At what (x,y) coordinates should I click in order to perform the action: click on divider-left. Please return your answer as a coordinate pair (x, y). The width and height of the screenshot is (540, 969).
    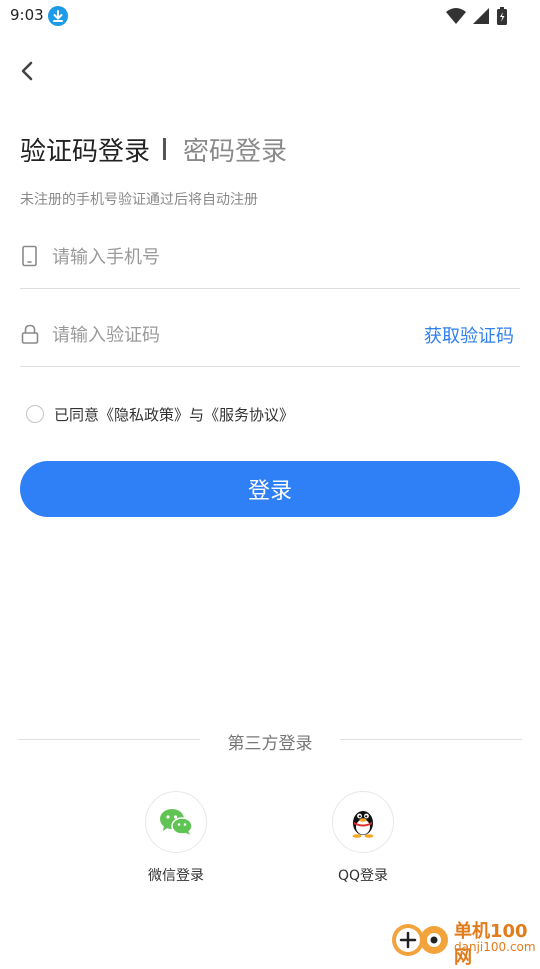
    Looking at the image, I should click on (109, 739).